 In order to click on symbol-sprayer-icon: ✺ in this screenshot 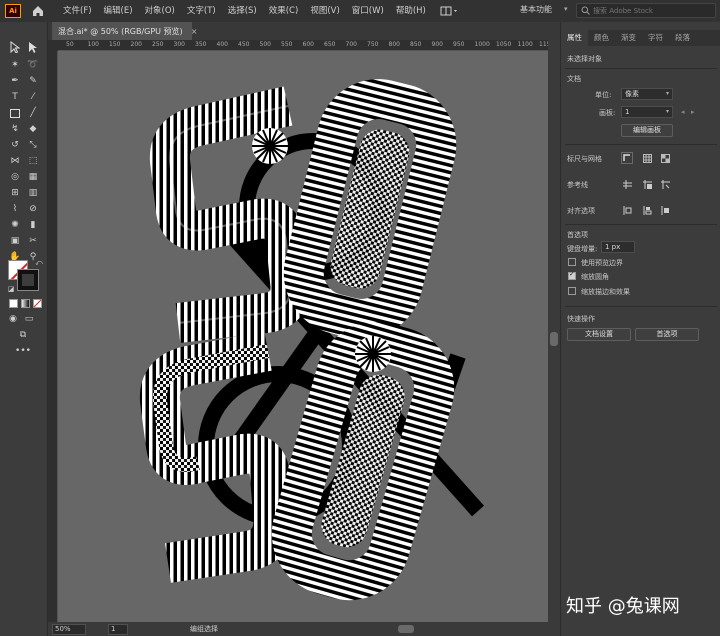, I will do `click(15, 225)`.